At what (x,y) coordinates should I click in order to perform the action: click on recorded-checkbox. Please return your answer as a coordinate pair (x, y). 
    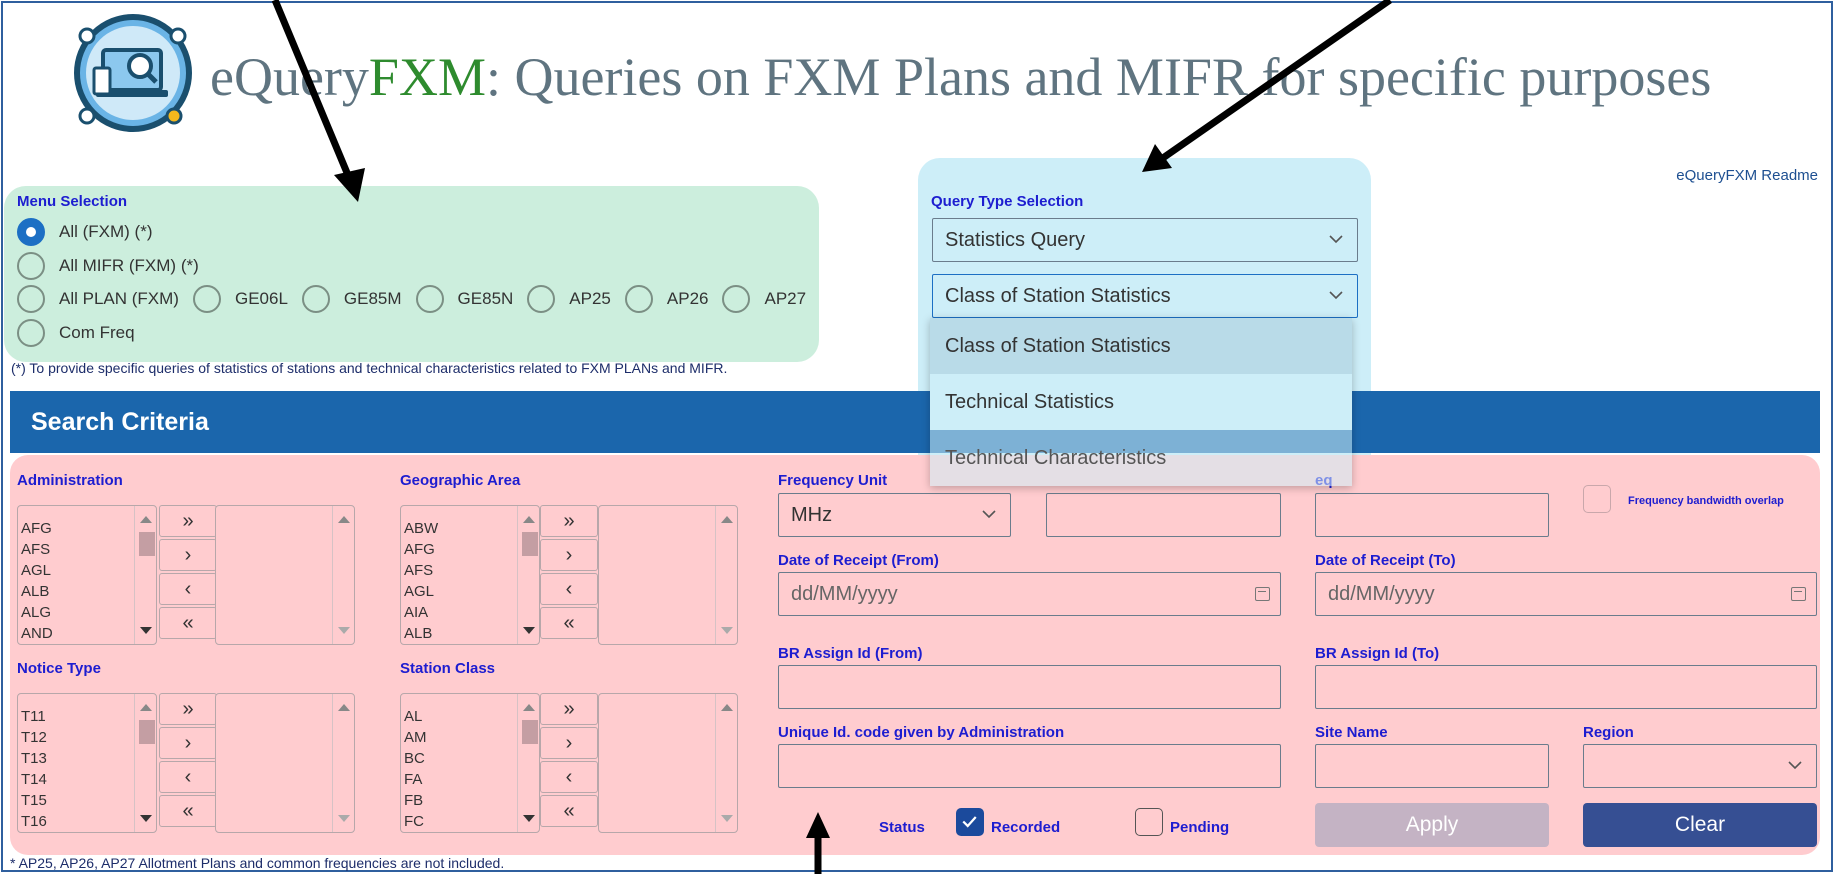
    Looking at the image, I should click on (970, 822).